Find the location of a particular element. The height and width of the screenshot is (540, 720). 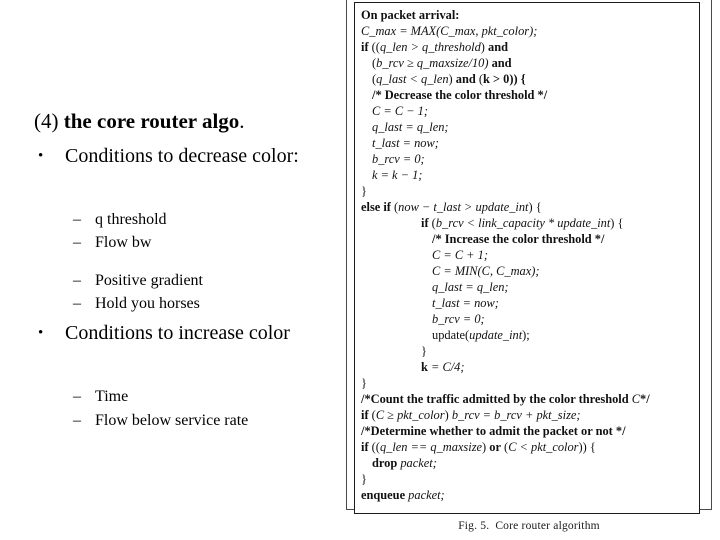

list-item: • Conditions to increase color is located at coordinates (183, 333).